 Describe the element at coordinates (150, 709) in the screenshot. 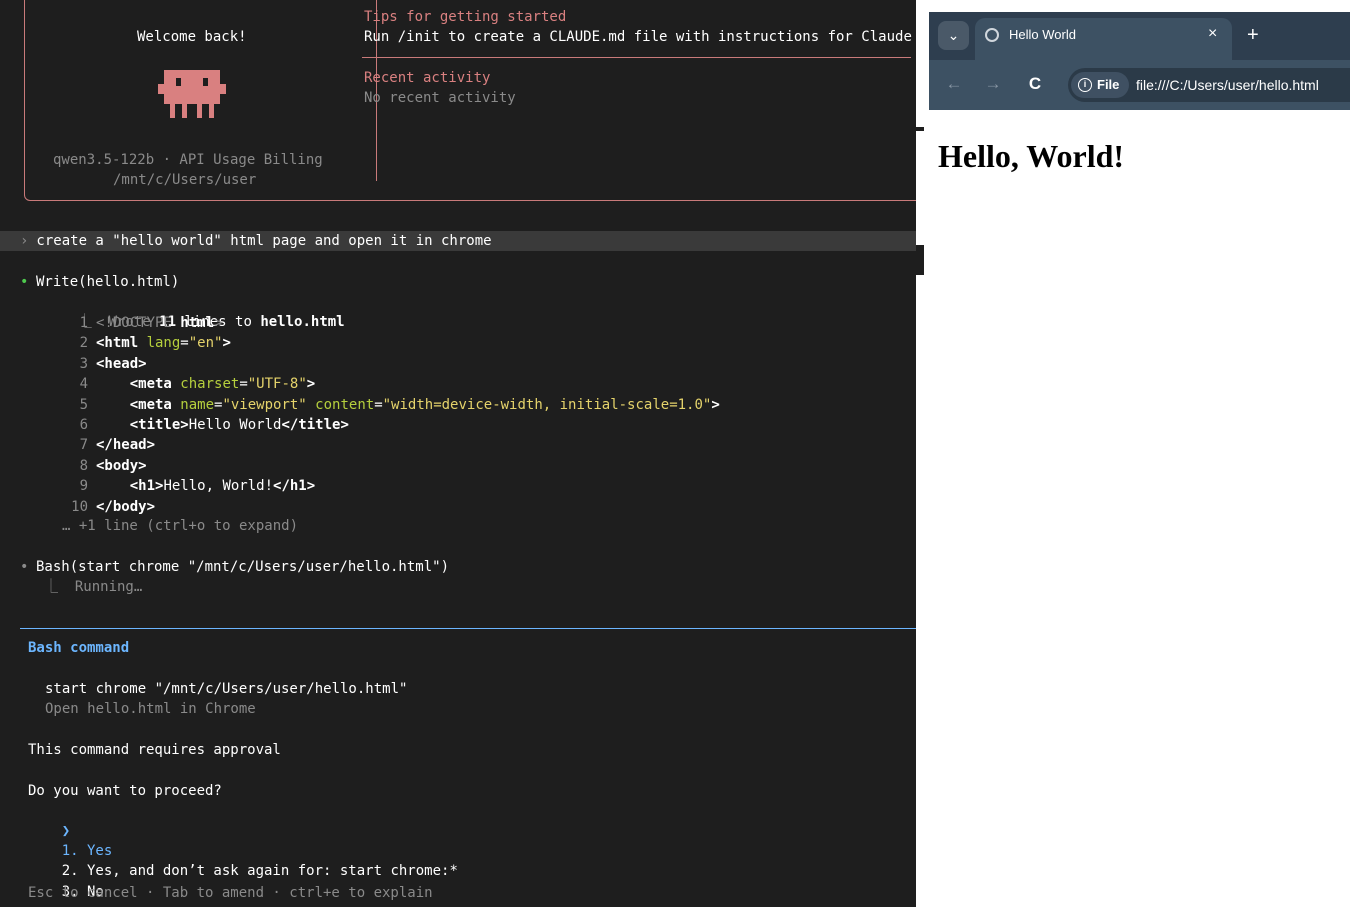

I see `permission-description: Open hello.html in Chrome` at that location.